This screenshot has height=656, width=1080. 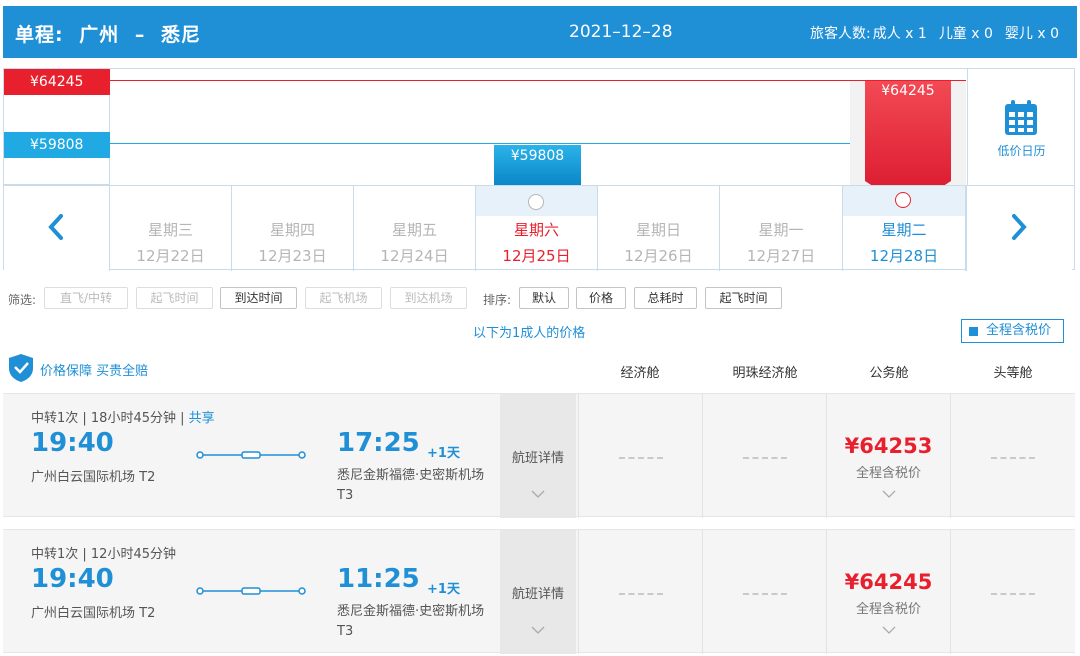 What do you see at coordinates (174, 298) in the screenshot?
I see `filter-departure-time: 起飞时间` at bounding box center [174, 298].